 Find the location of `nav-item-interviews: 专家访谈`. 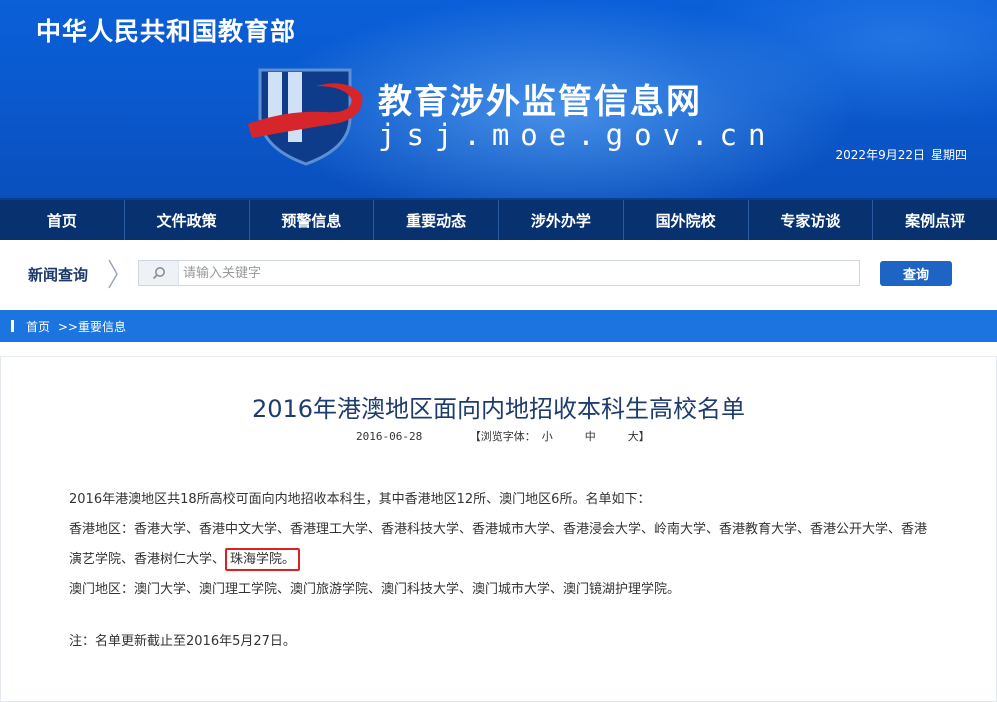

nav-item-interviews: 专家访谈 is located at coordinates (811, 220).